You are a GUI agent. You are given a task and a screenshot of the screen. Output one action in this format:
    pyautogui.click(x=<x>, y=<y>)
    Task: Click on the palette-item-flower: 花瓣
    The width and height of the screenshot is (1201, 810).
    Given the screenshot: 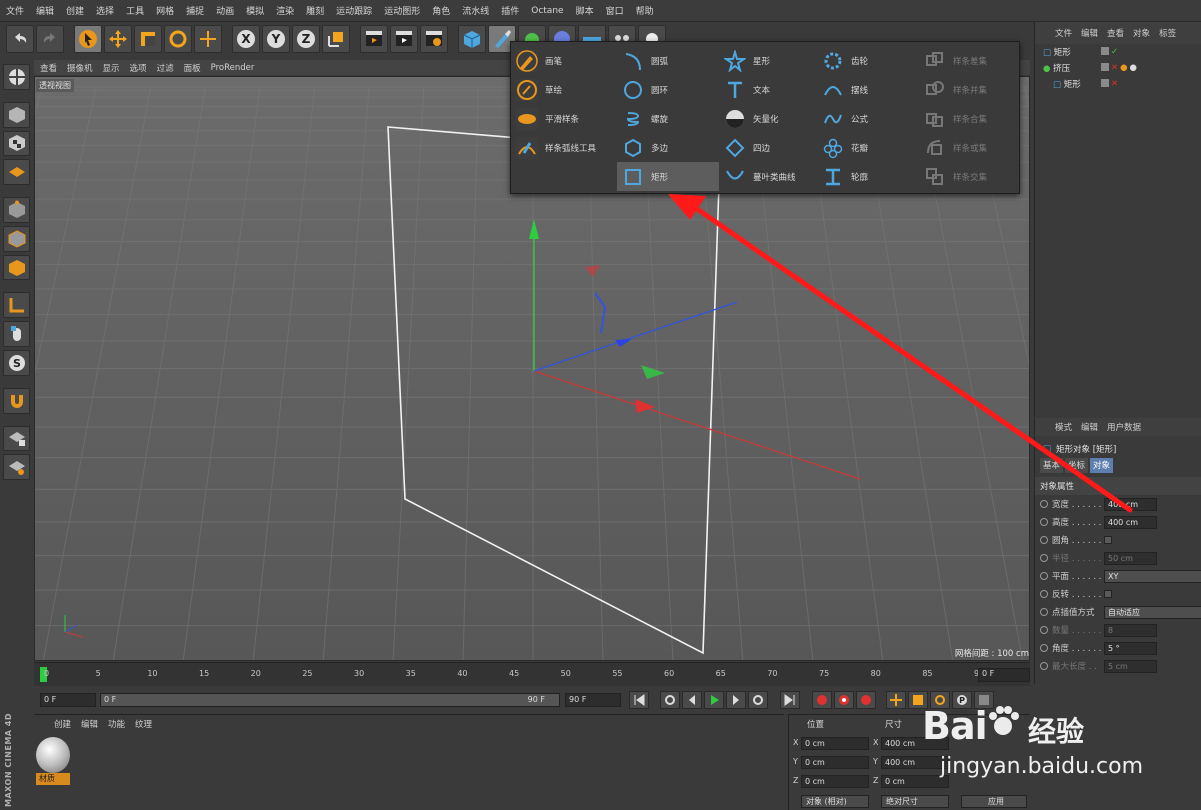 What is the action you would take?
    pyautogui.click(x=868, y=147)
    